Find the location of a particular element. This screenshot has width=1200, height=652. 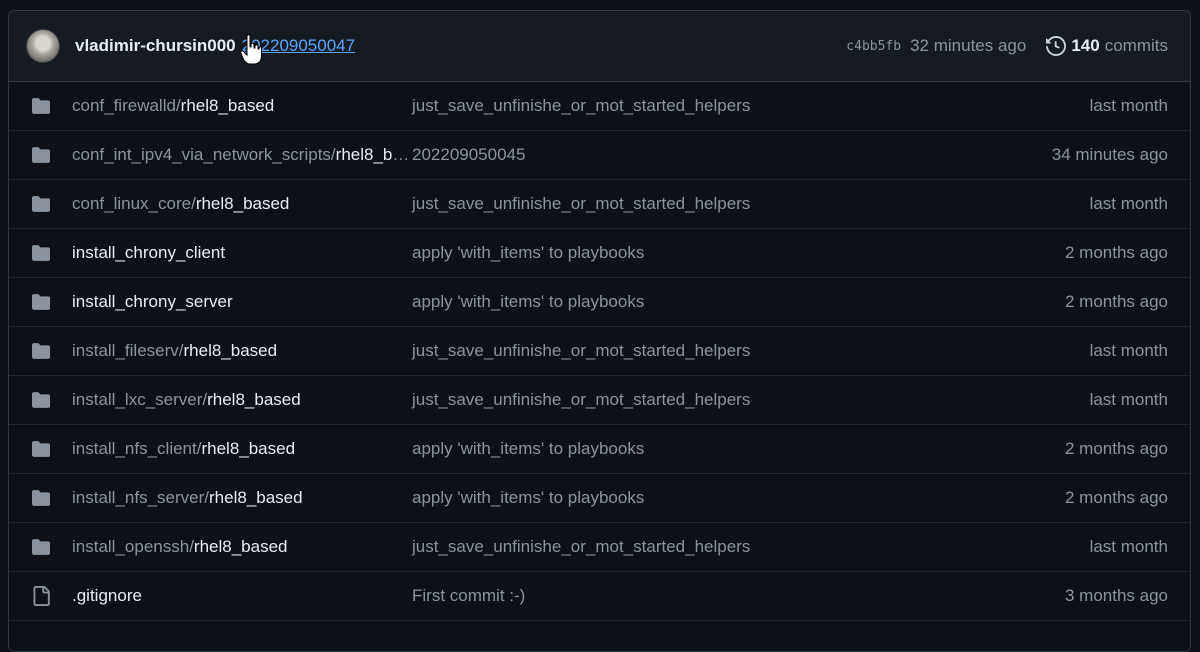

commit-count: 140 is located at coordinates (1085, 45).